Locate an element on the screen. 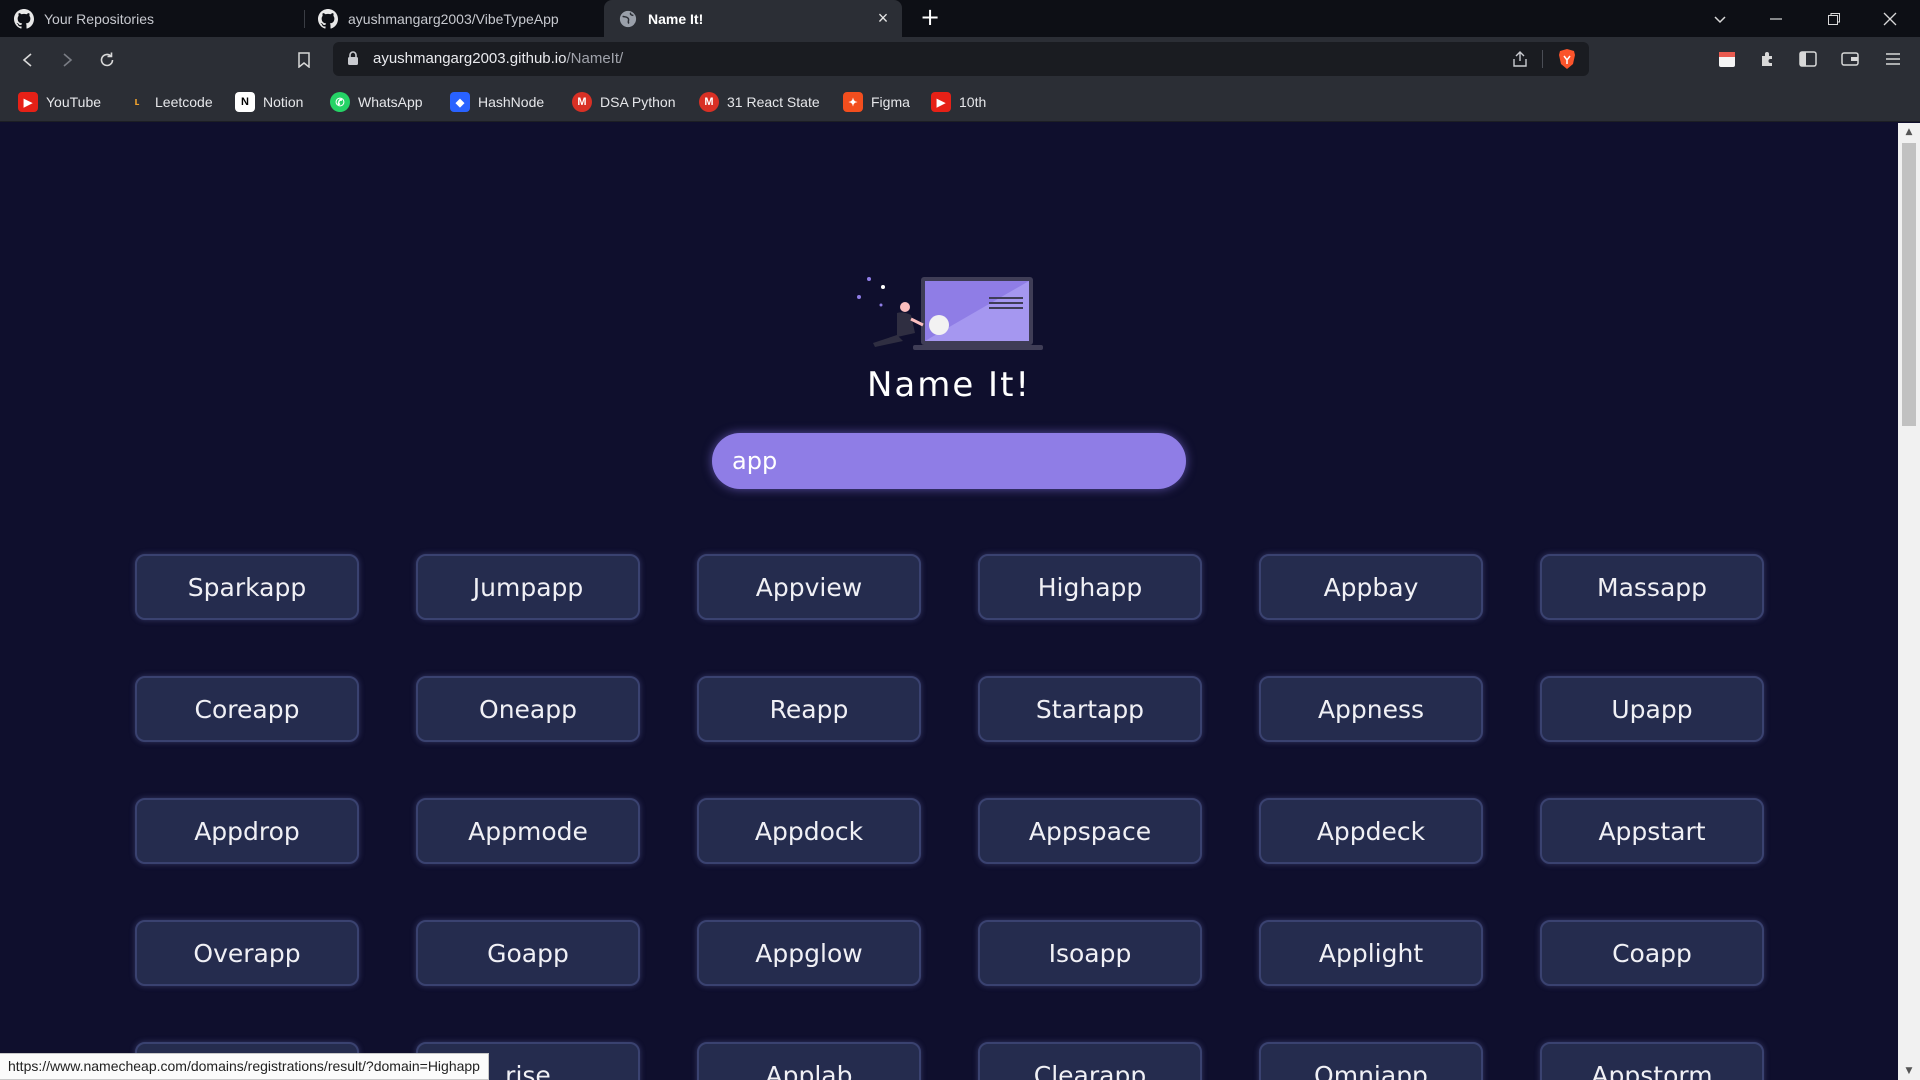 This screenshot has height=1080, width=1920. reload-button is located at coordinates (107, 60).